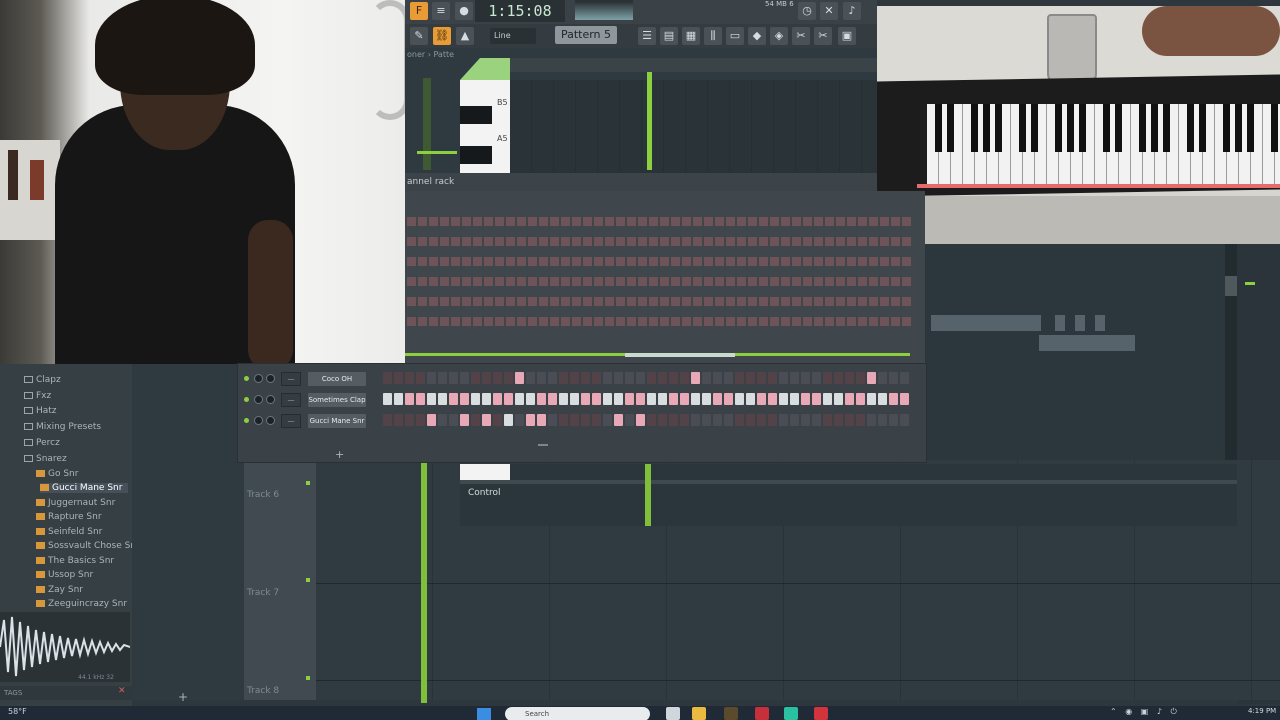 The width and height of the screenshot is (1280, 720). What do you see at coordinates (75, 503) in the screenshot?
I see `browser-item-juggernaut-snr: Juggernaut Snr` at bounding box center [75, 503].